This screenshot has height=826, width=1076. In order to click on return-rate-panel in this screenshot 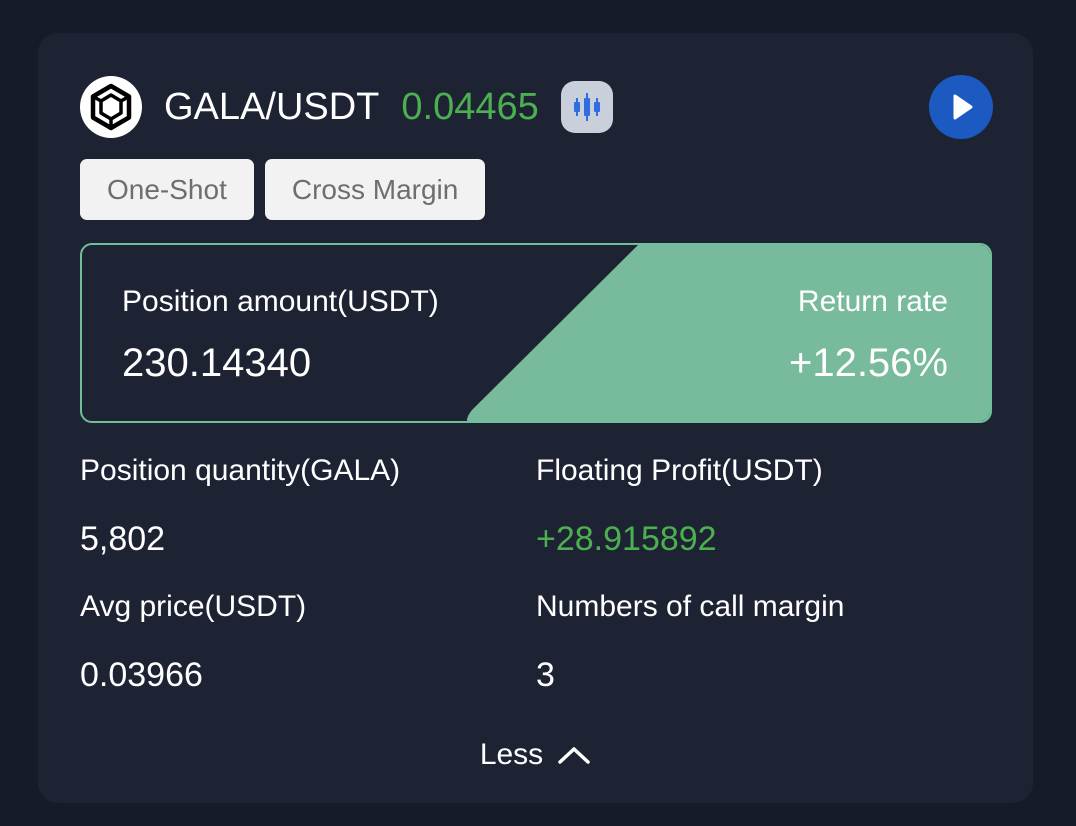, I will do `click(728, 333)`.